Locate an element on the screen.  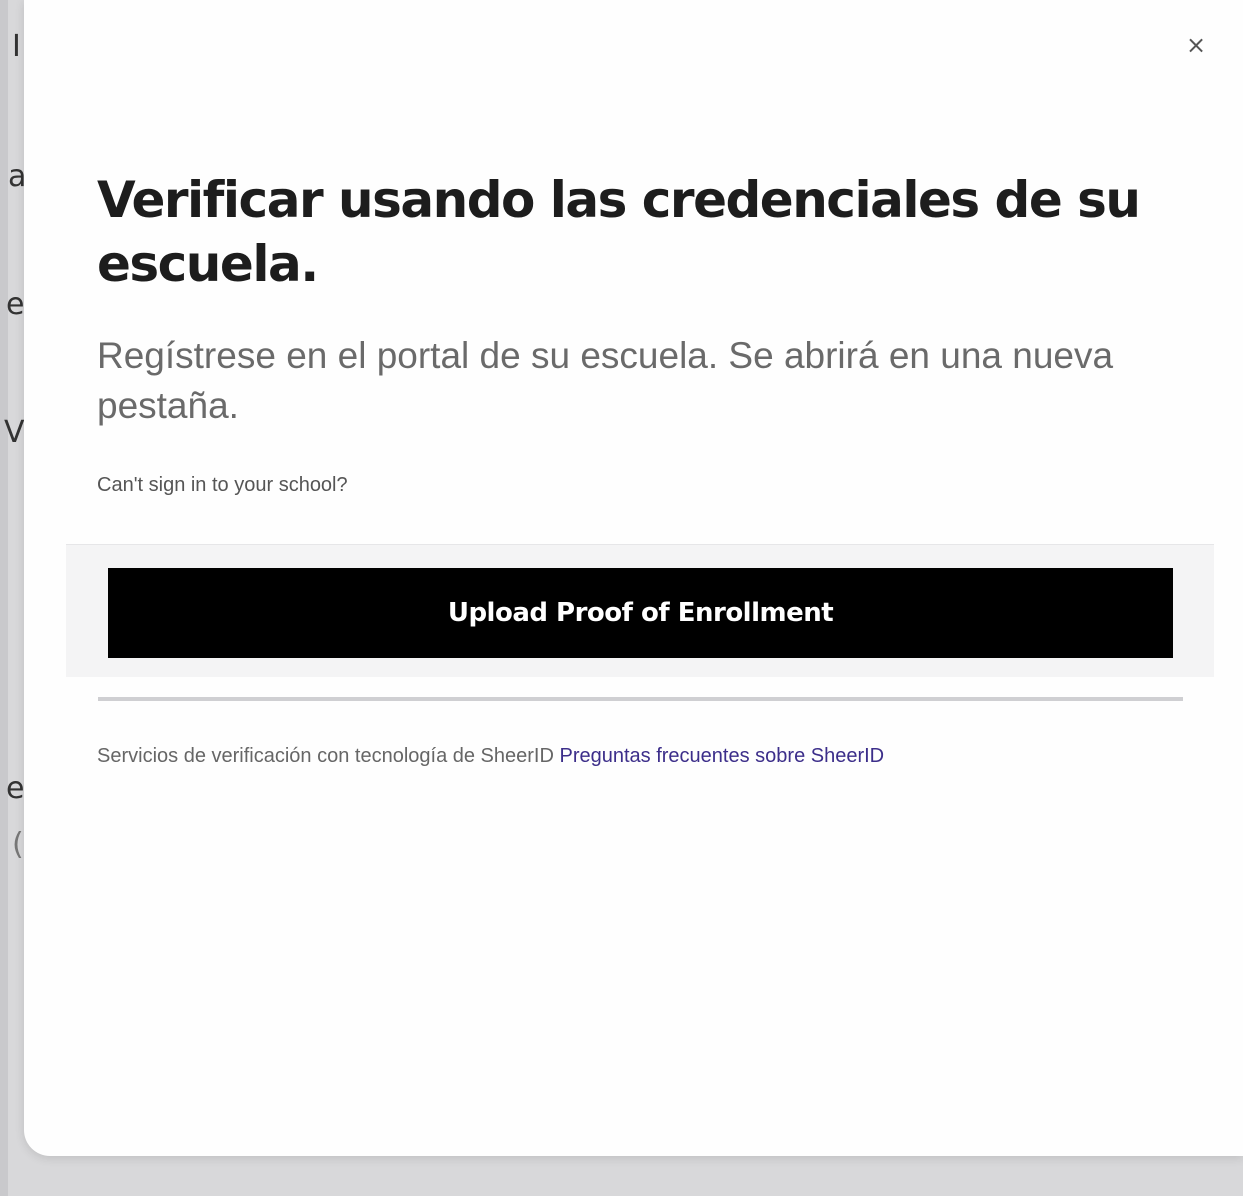
backdrop-text-fragment: V is located at coordinates (14, 432).